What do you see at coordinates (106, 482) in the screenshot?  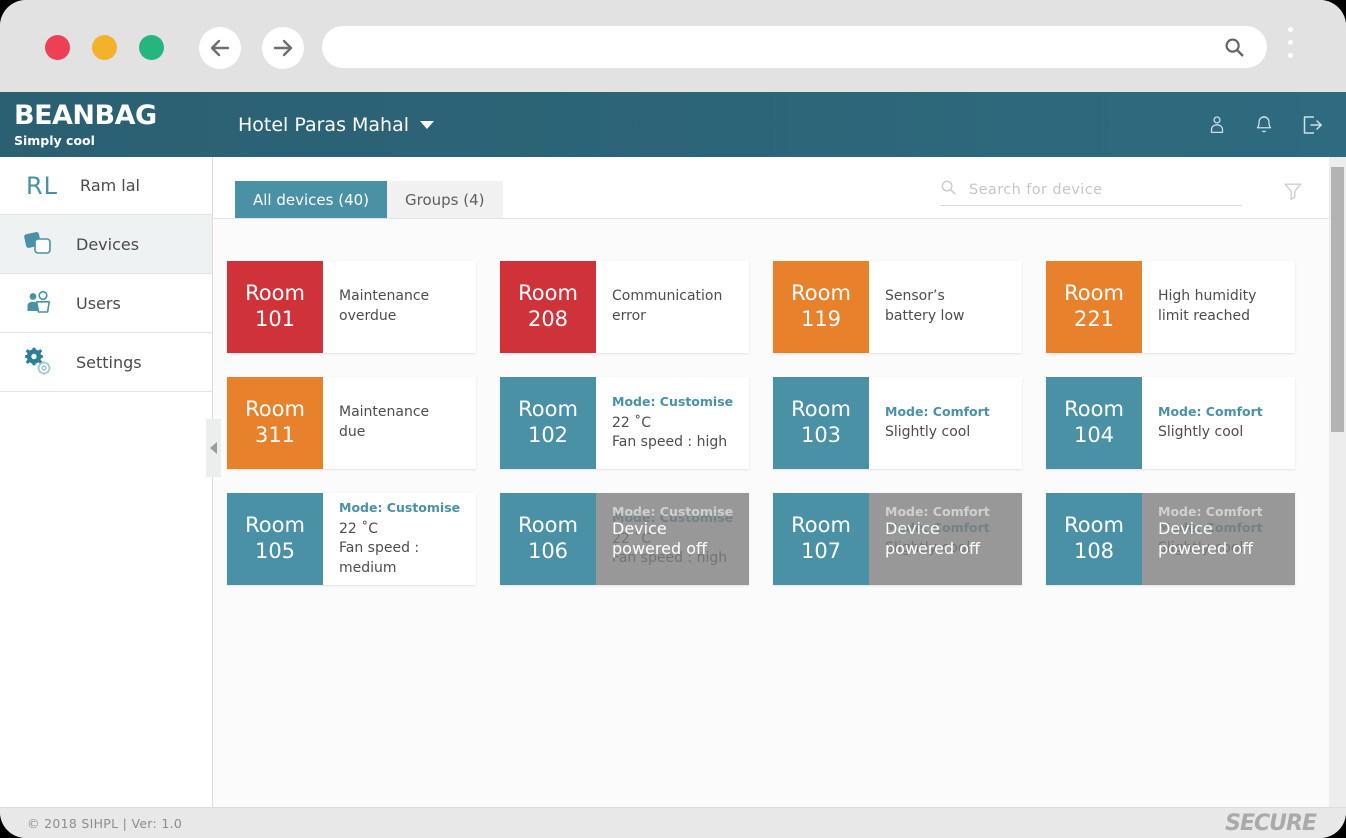 I see `sidebar: RL Ram lal Devices Users Settings` at bounding box center [106, 482].